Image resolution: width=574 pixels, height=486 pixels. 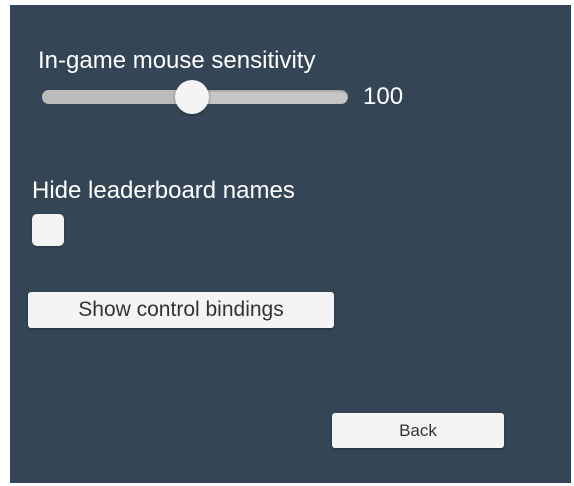 What do you see at coordinates (163, 190) in the screenshot?
I see `hide-leaderboard-label: Hide leaderboard names` at bounding box center [163, 190].